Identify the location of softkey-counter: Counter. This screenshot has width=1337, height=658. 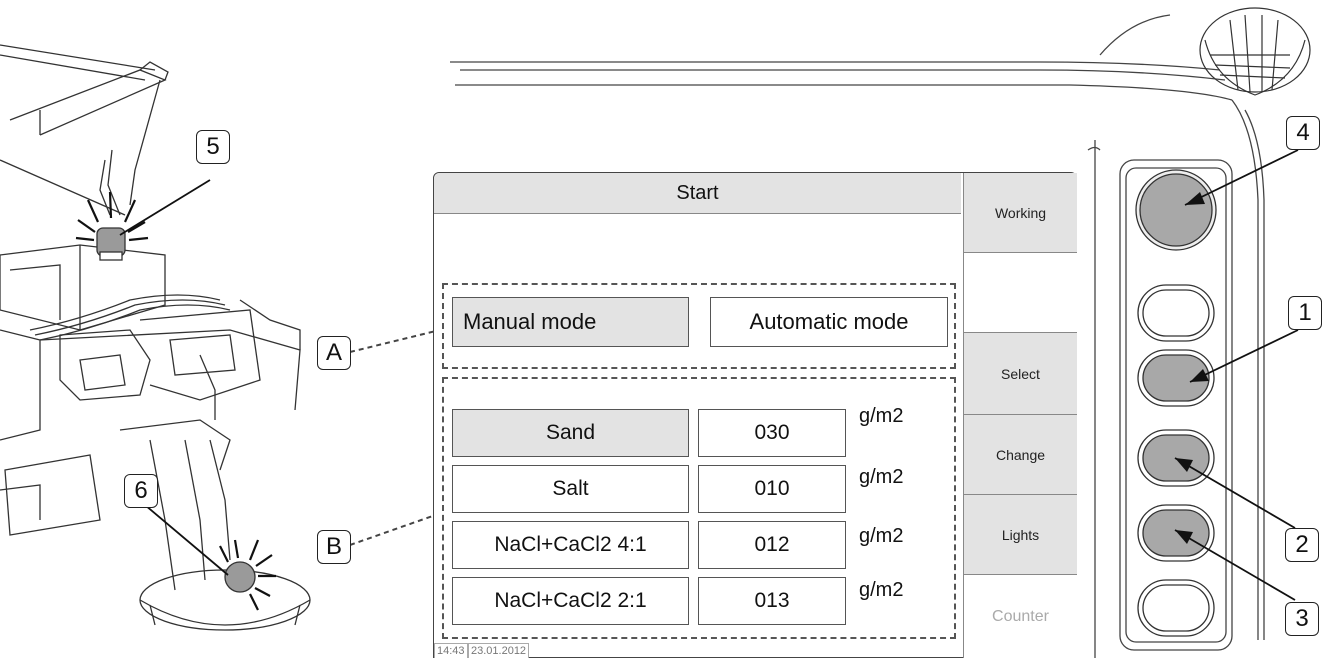
(1020, 616).